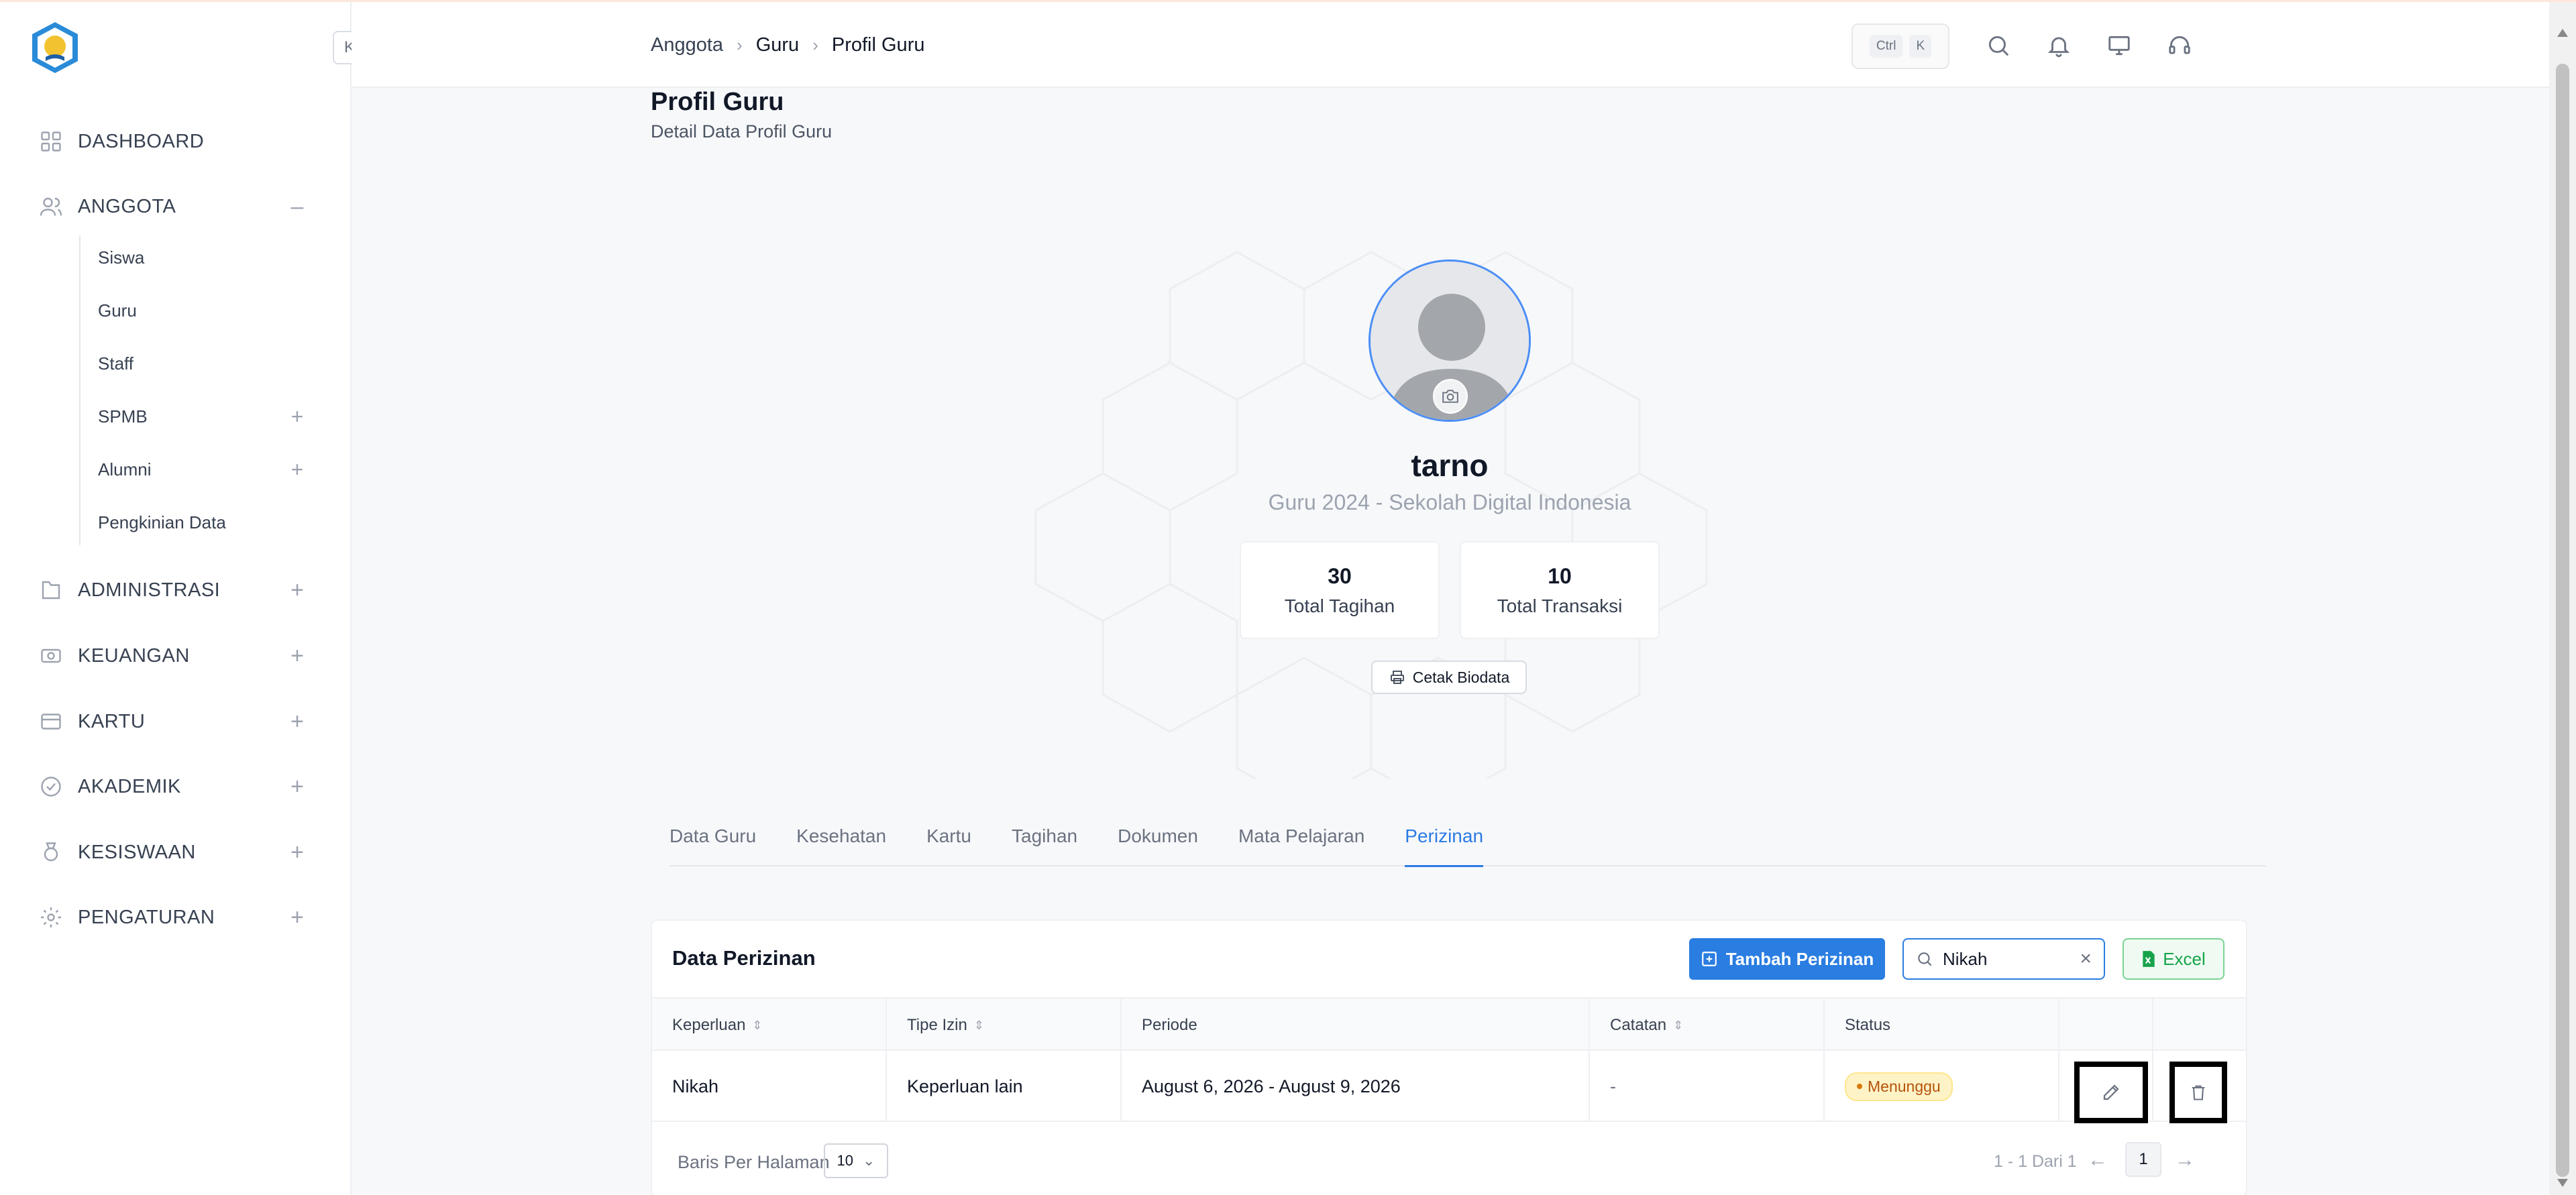 This screenshot has width=2576, height=1195. I want to click on search-input: Nikah ×, so click(2003, 959).